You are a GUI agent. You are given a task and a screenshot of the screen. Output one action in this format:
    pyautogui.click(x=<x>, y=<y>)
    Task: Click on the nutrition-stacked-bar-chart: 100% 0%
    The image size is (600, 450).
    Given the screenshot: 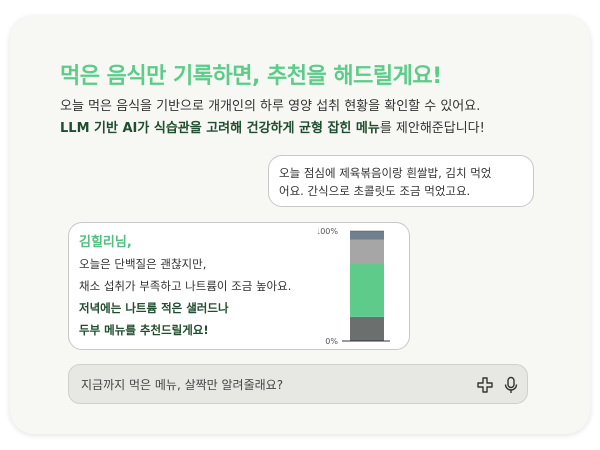 What is the action you would take?
    pyautogui.click(x=354, y=286)
    